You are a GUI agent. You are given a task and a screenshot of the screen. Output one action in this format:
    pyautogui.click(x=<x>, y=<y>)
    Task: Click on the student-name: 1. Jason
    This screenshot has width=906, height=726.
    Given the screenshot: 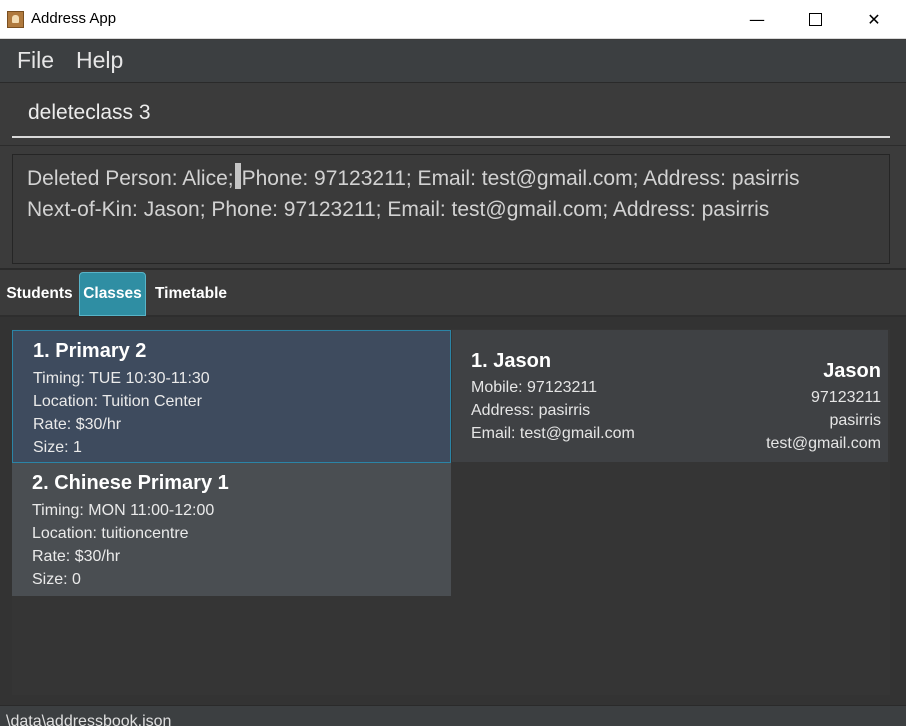 What is the action you would take?
    pyautogui.click(x=511, y=361)
    